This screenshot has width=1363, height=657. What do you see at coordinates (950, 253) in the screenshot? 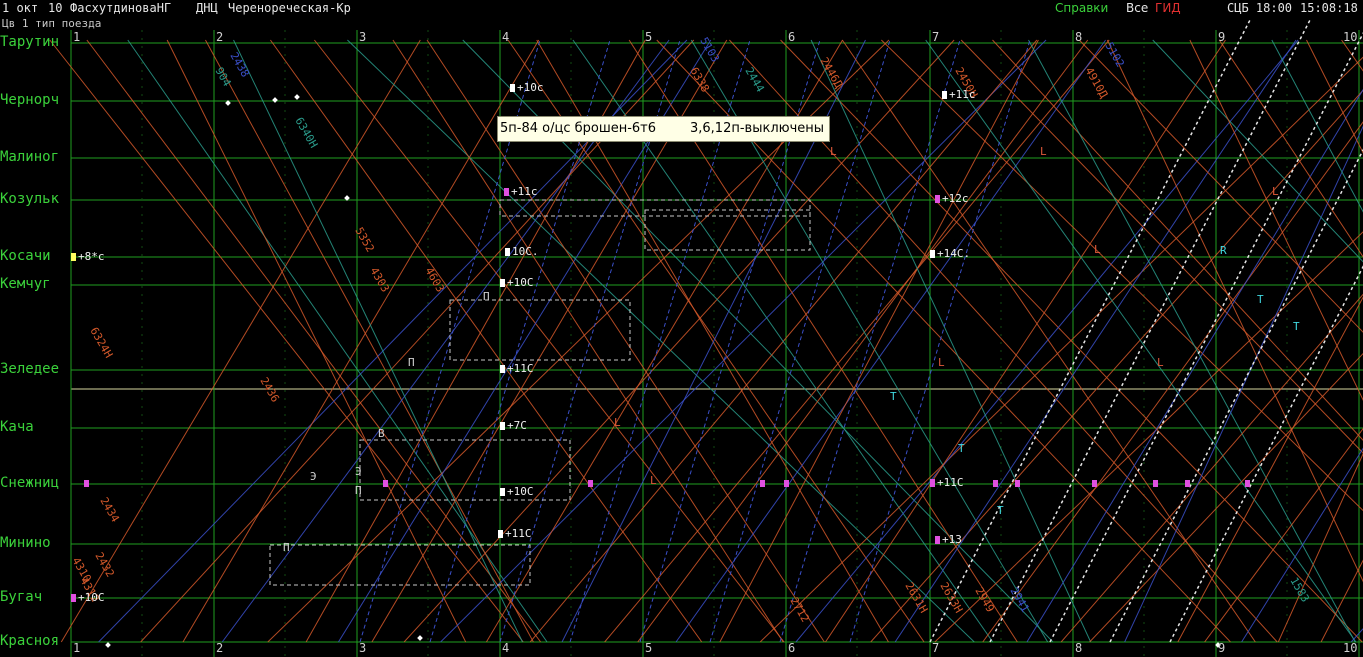
I see `delay-annotation: +14С.` at bounding box center [950, 253].